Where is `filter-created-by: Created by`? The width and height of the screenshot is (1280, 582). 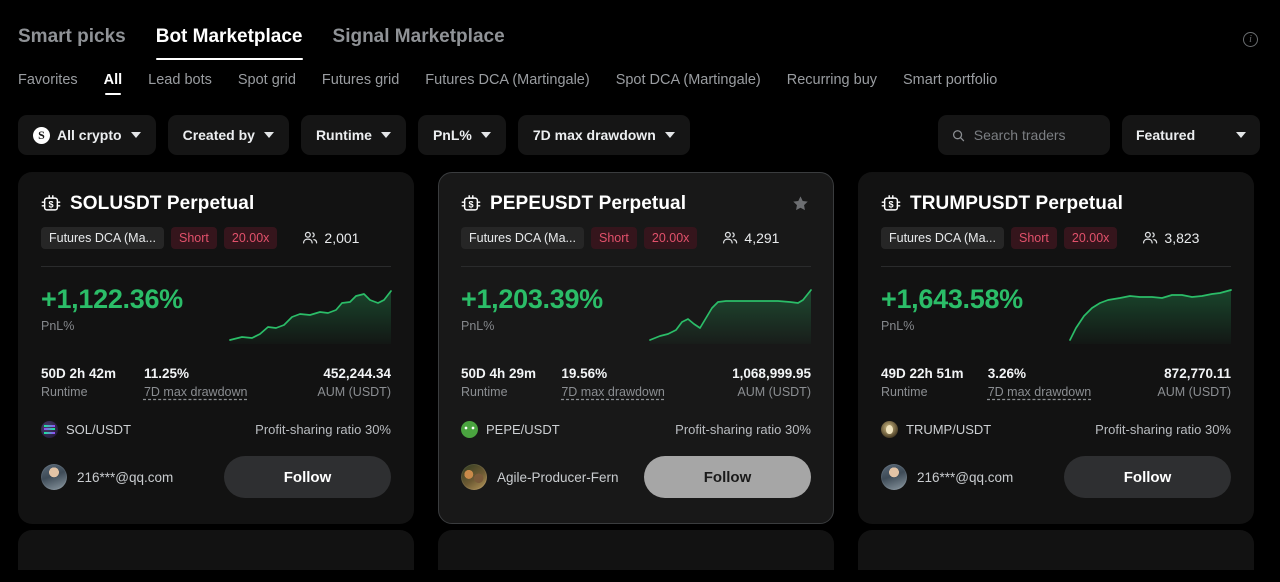 filter-created-by: Created by is located at coordinates (228, 135).